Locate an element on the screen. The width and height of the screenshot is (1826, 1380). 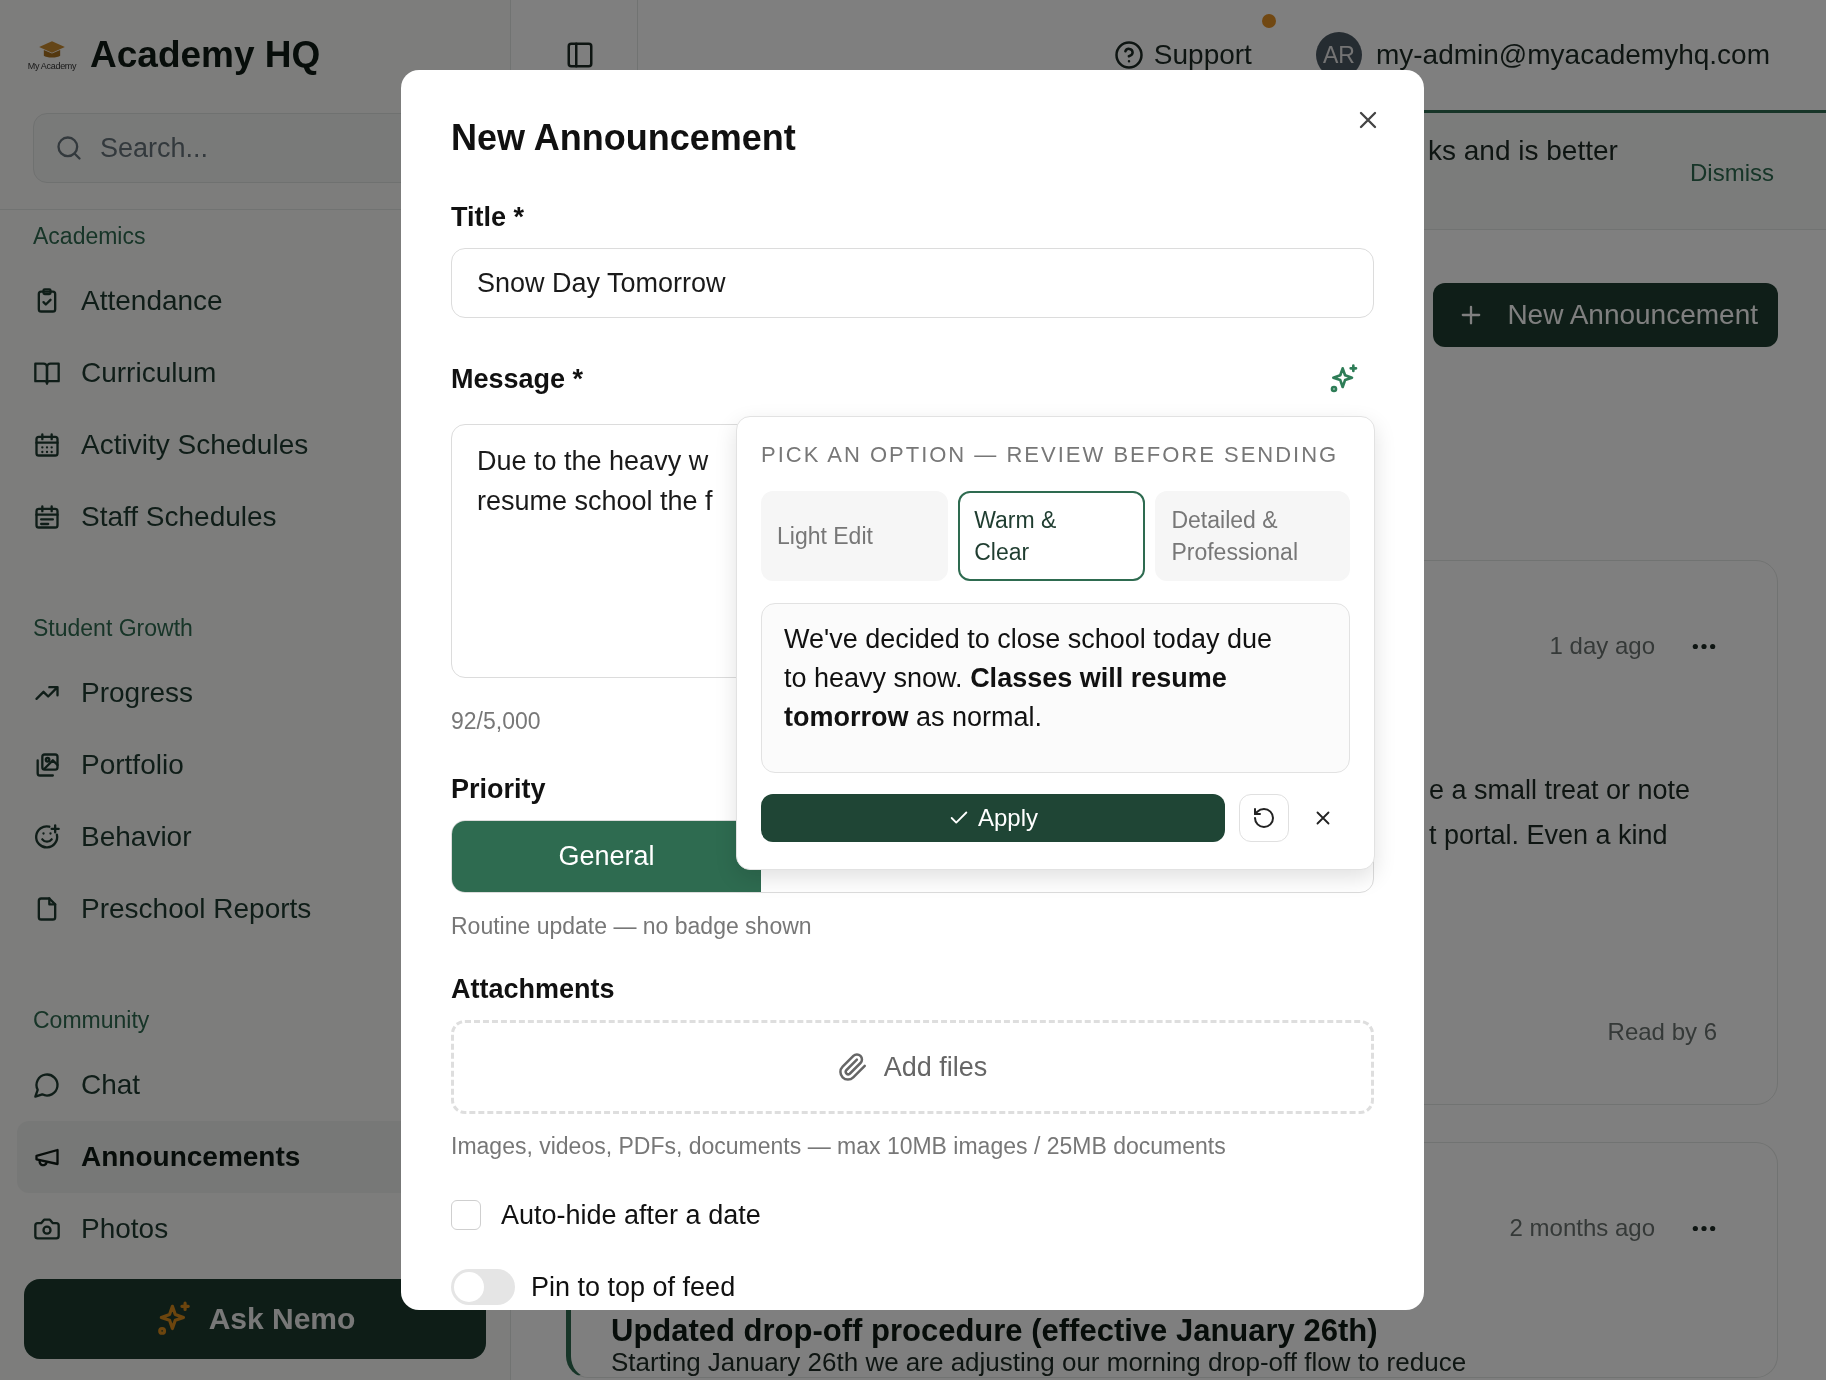
sparkle-icon is located at coordinates (1344, 379).